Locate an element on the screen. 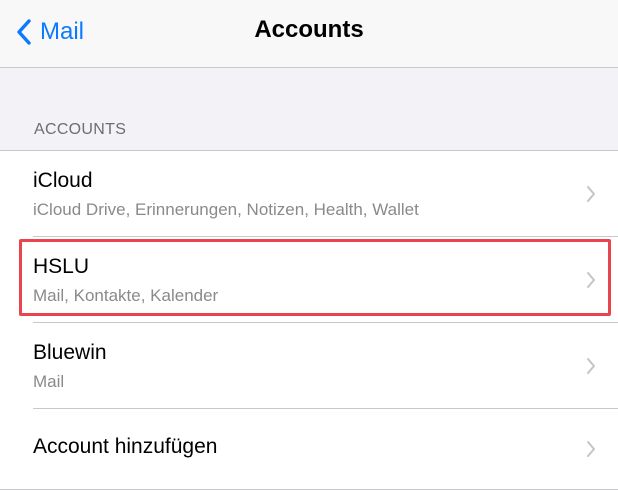 The width and height of the screenshot is (618, 490). account-title: iCloud is located at coordinates (63, 180).